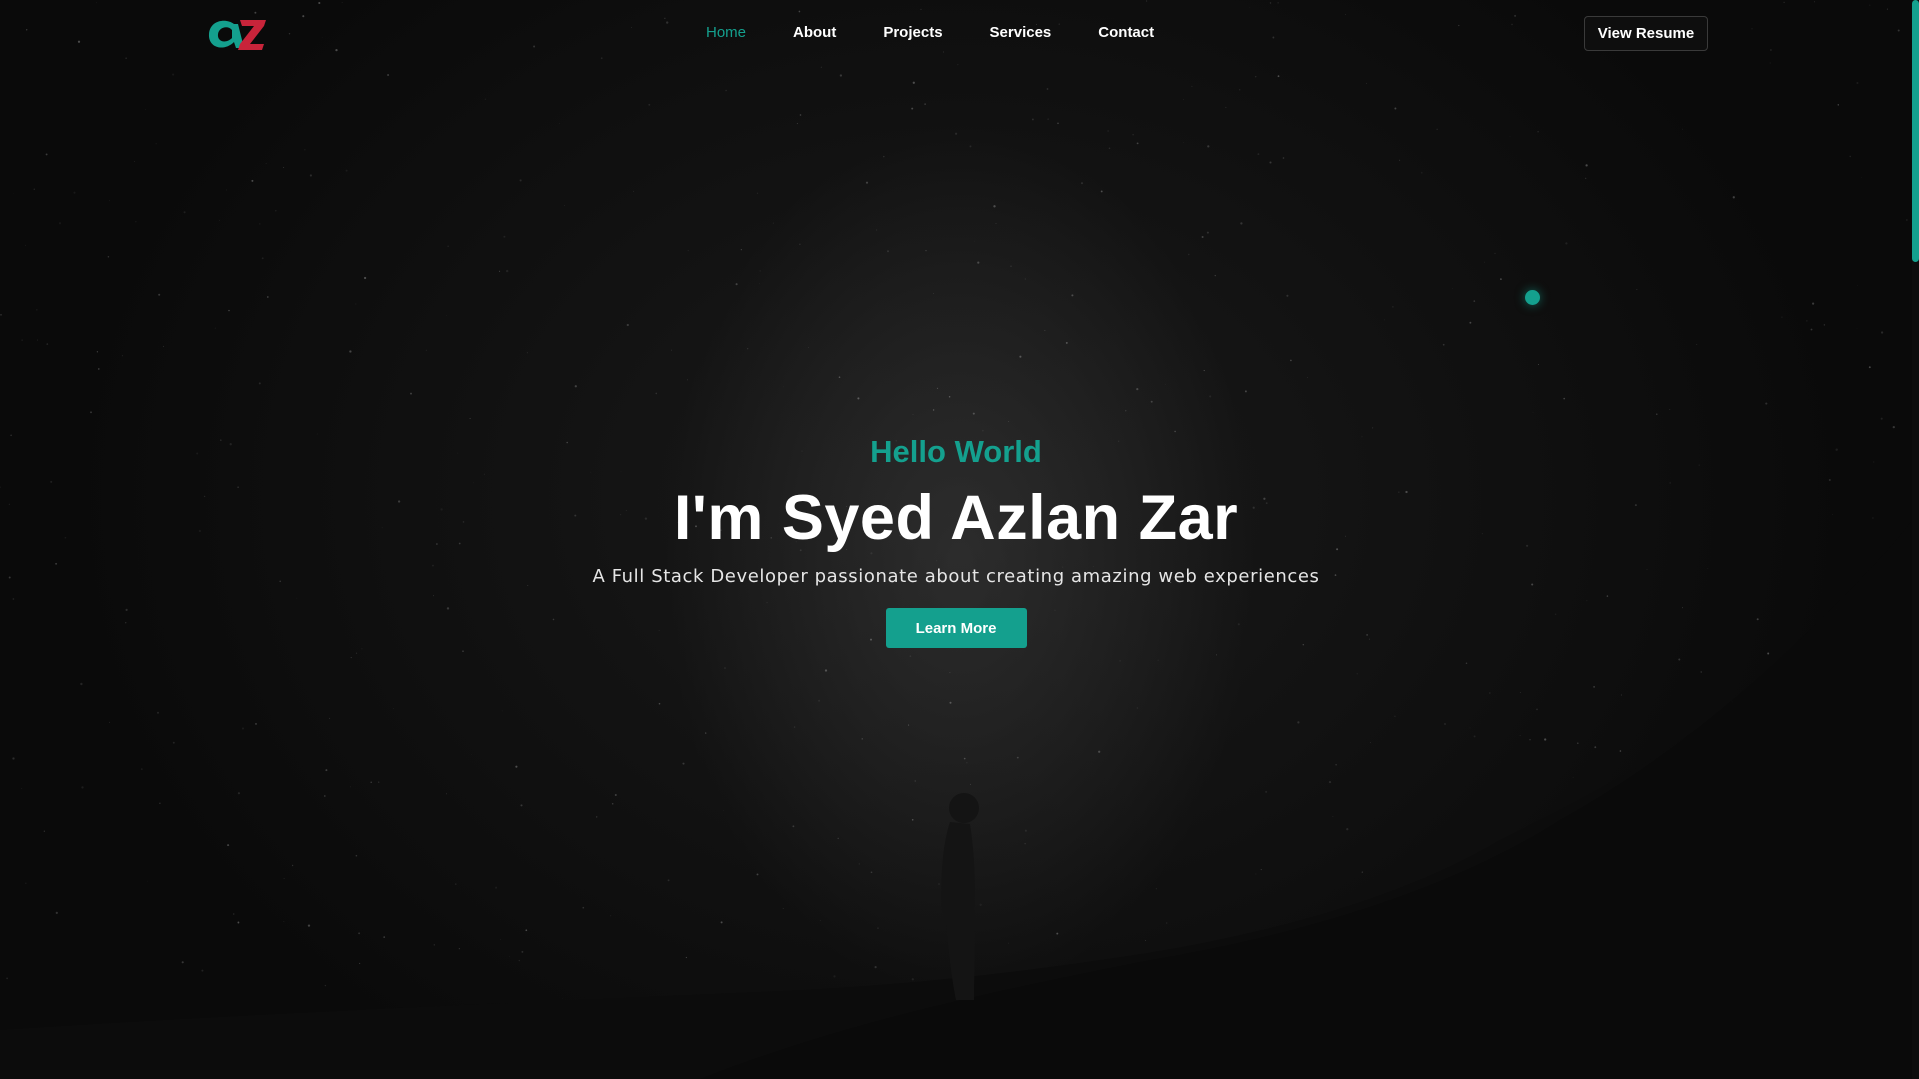 Image resolution: width=1919 pixels, height=1079 pixels. What do you see at coordinates (814, 33) in the screenshot?
I see `nav-item-about: About` at bounding box center [814, 33].